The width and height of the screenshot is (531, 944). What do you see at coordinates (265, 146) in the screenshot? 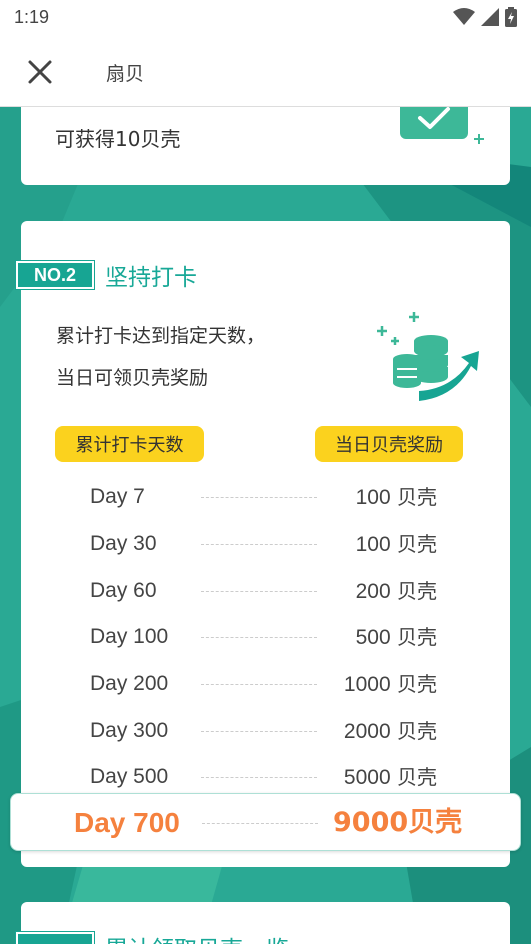
I see `task-card-previous: 可获得10贝壳` at bounding box center [265, 146].